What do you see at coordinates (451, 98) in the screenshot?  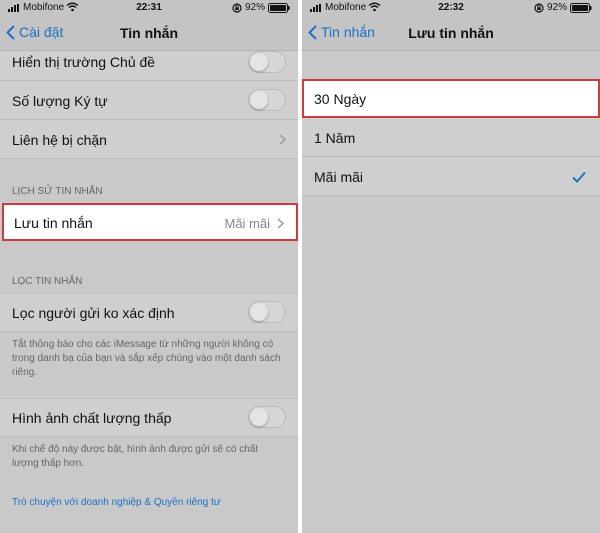 I see `option-30-days: 30 Ngày` at bounding box center [451, 98].